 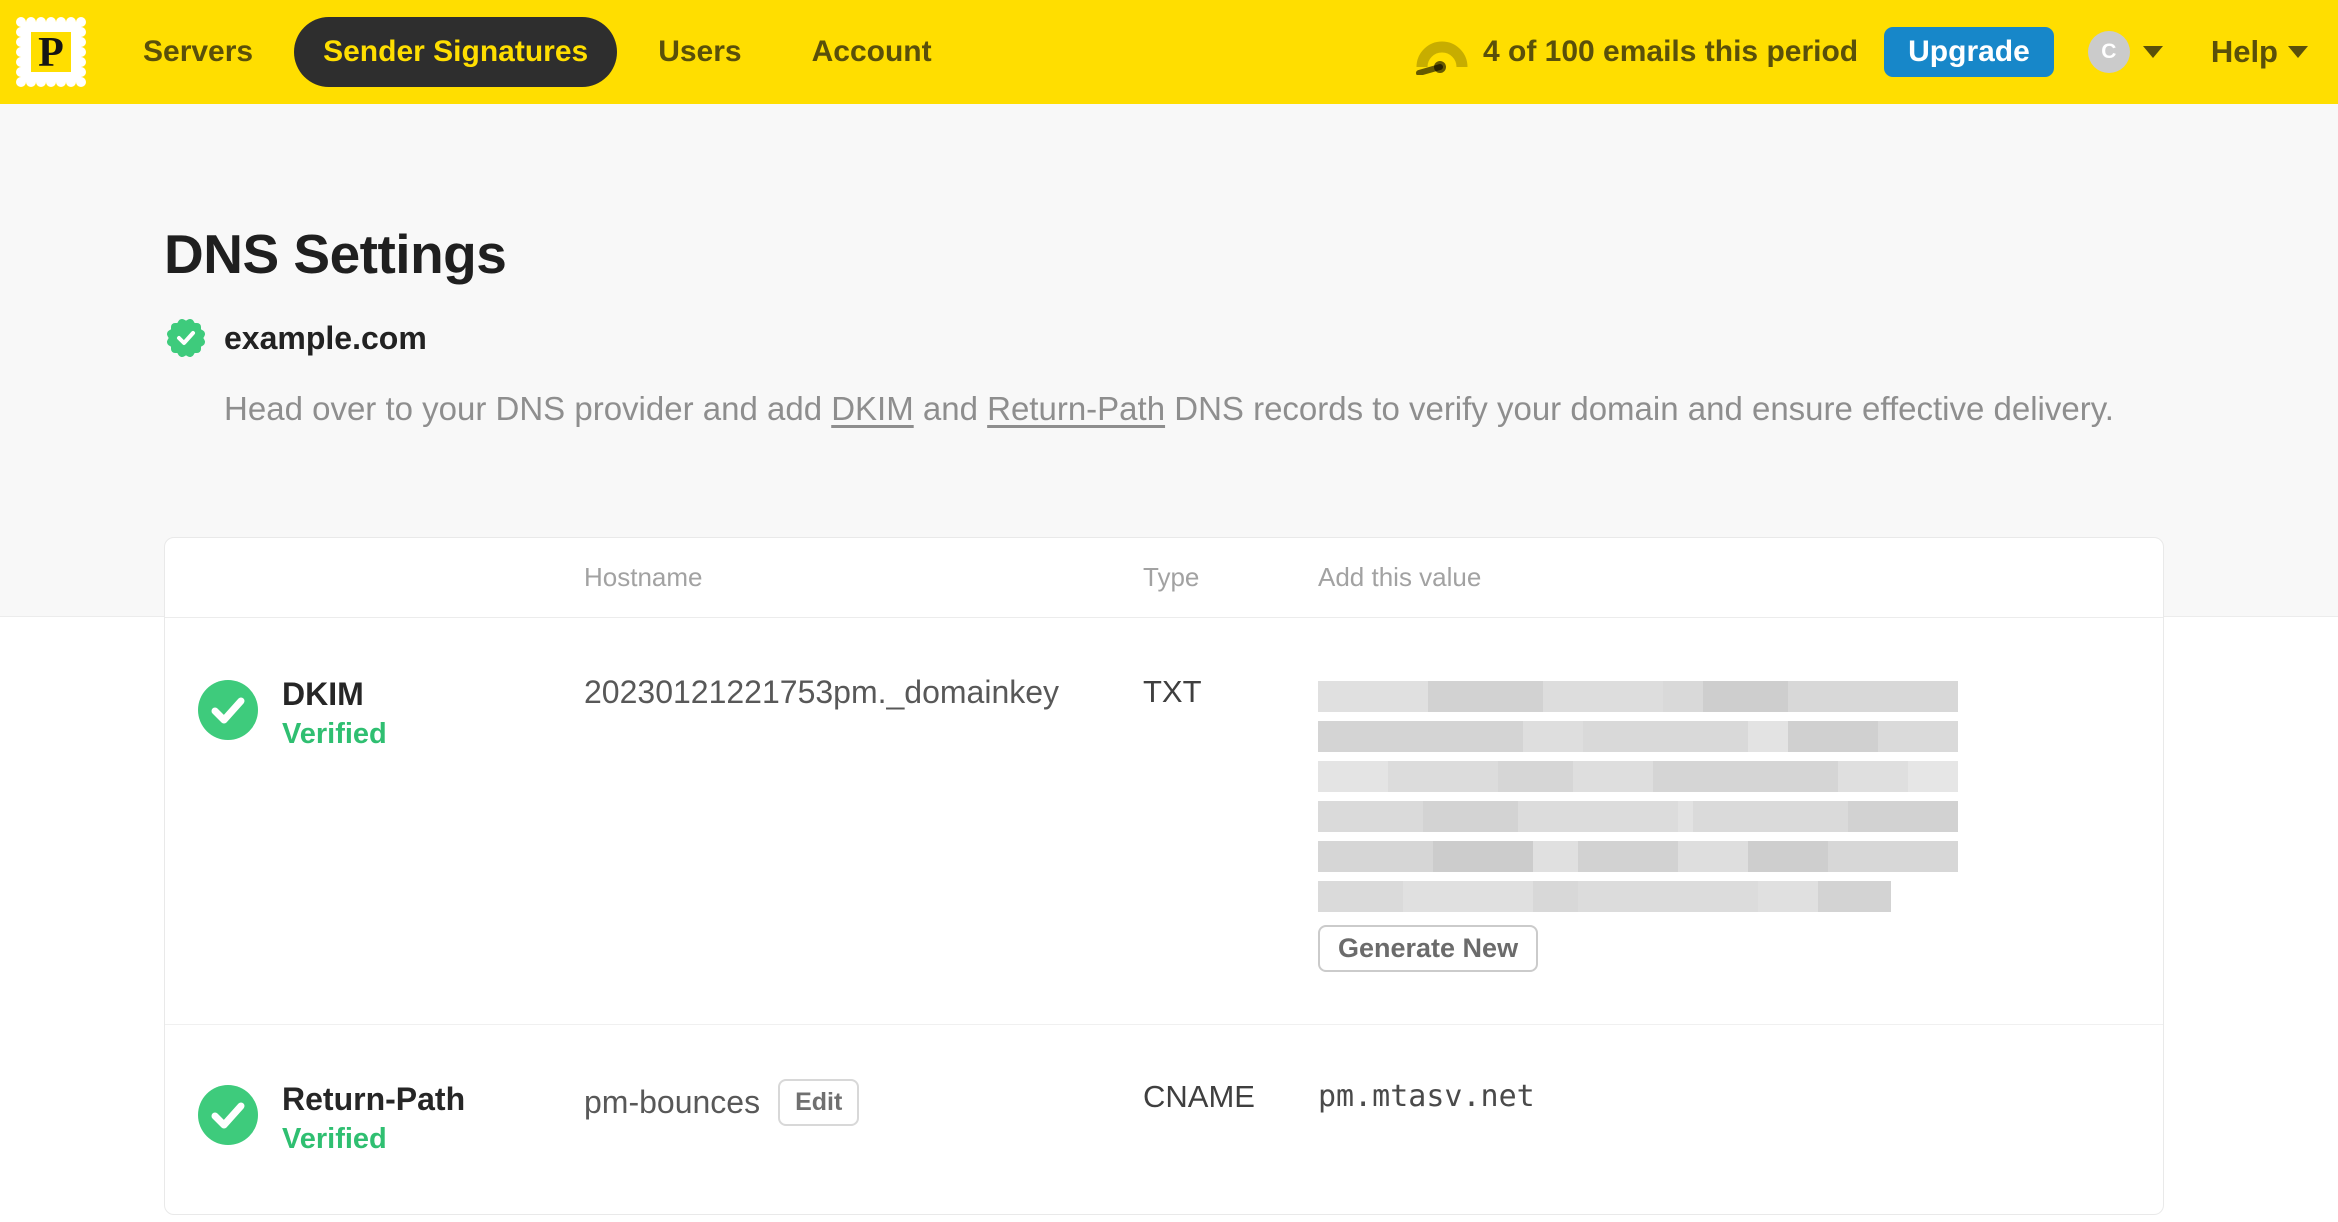 I want to click on header-type: Type, so click(x=1171, y=577).